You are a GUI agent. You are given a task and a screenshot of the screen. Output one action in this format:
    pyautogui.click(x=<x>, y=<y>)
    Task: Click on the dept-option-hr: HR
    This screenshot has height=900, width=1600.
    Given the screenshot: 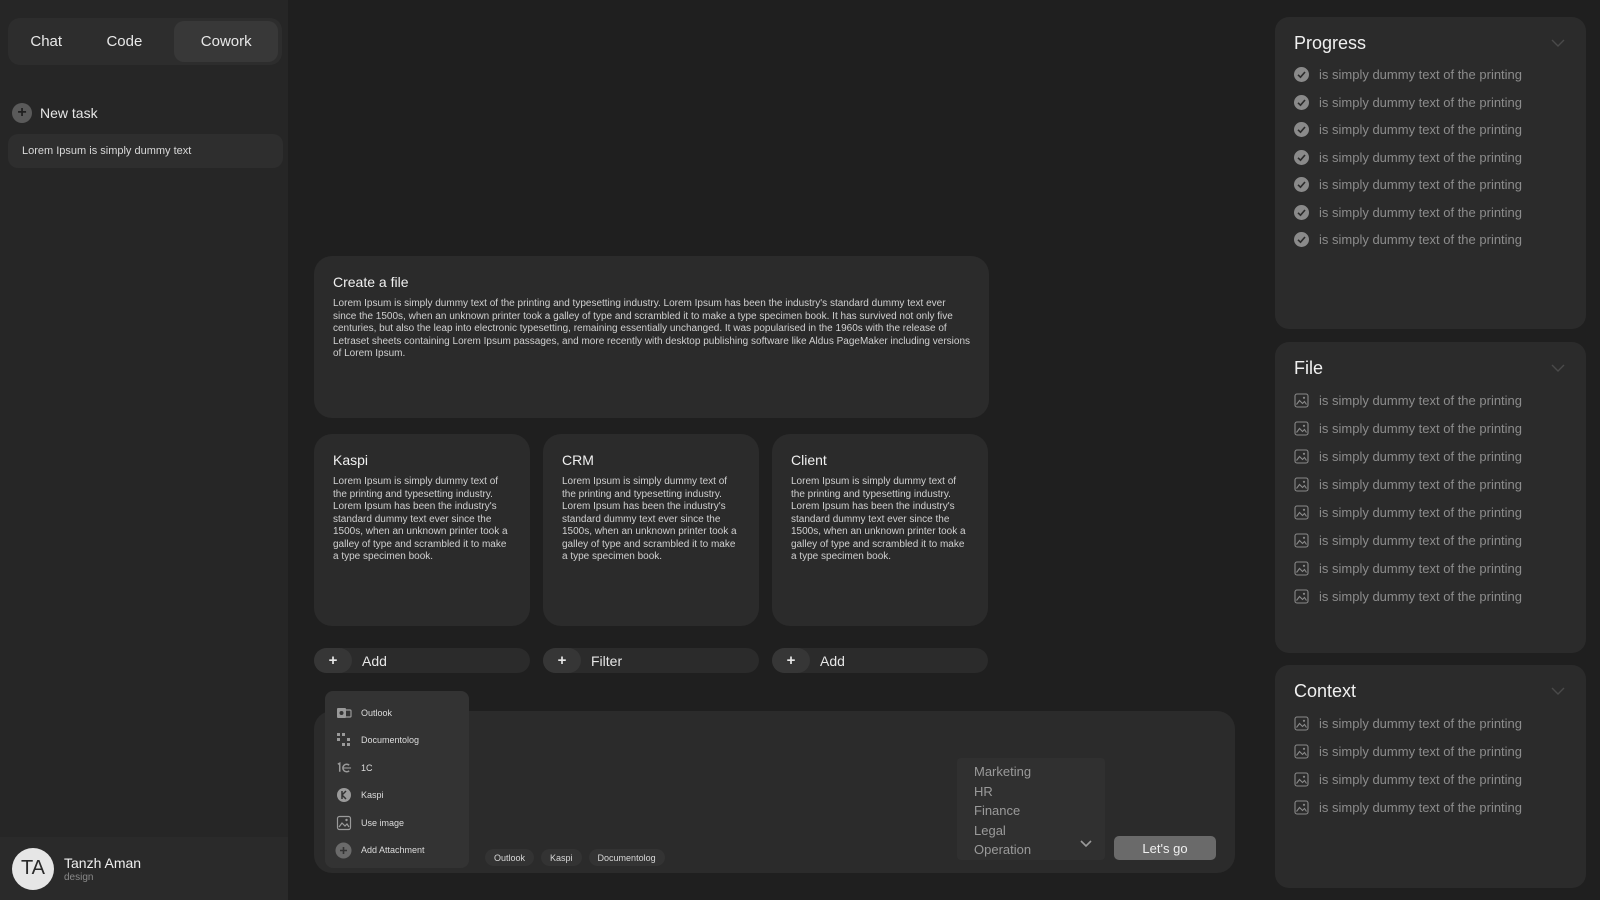 What is the action you would take?
    pyautogui.click(x=1039, y=792)
    